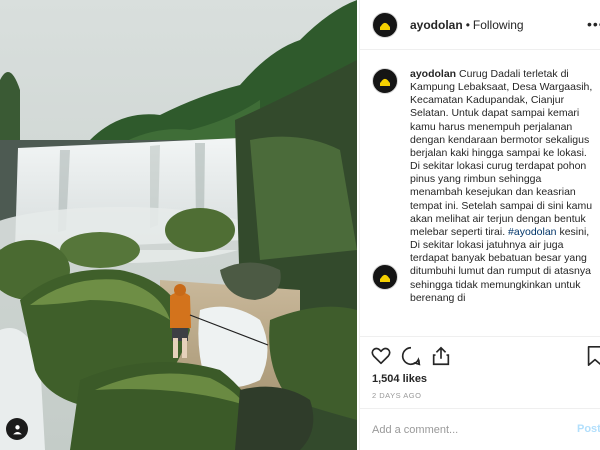 Image resolution: width=600 pixels, height=450 pixels. I want to click on share-icon, so click(441, 356).